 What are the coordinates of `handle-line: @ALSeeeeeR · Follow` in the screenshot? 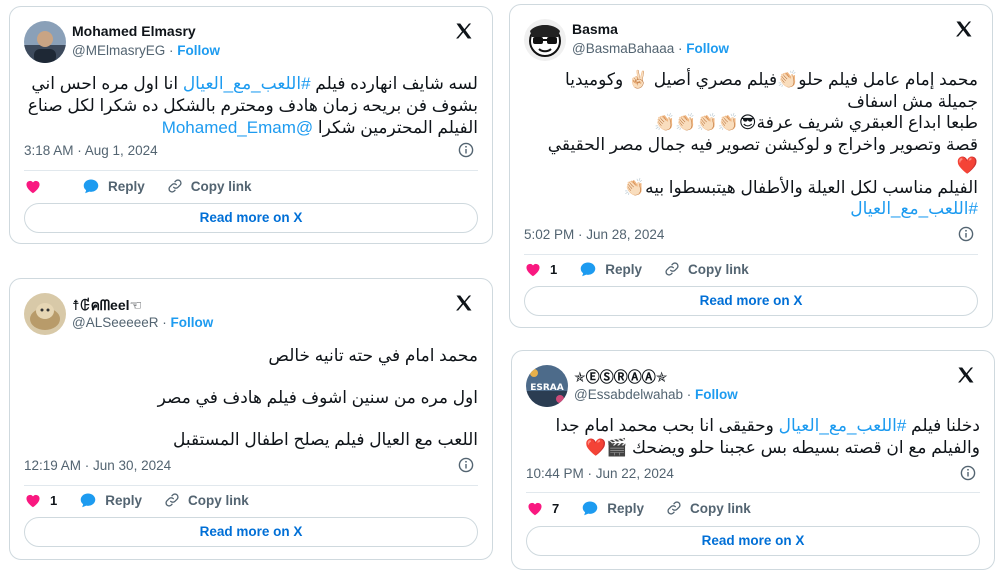 It's located at (142, 322).